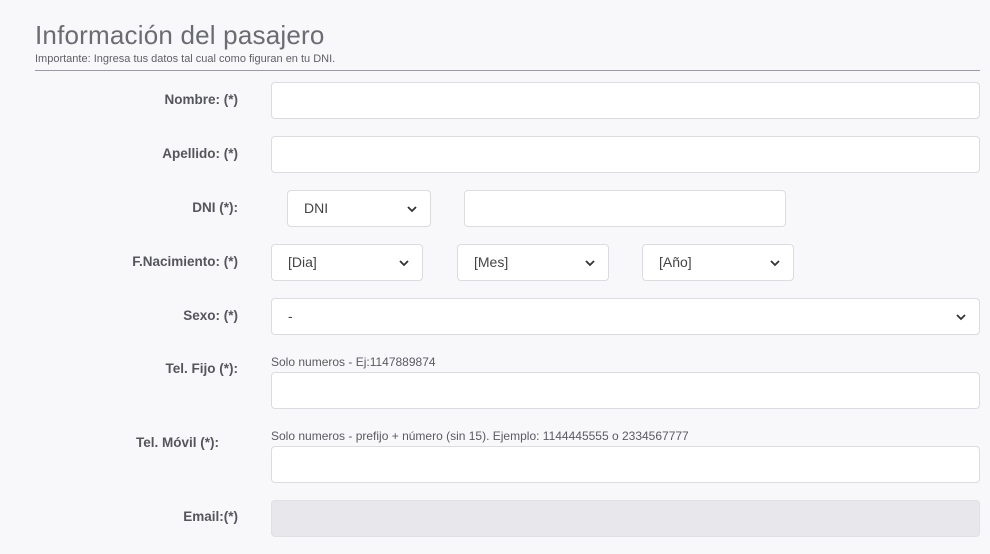 Image resolution: width=990 pixels, height=554 pixels. What do you see at coordinates (625, 464) in the screenshot?
I see `tel-movil-input` at bounding box center [625, 464].